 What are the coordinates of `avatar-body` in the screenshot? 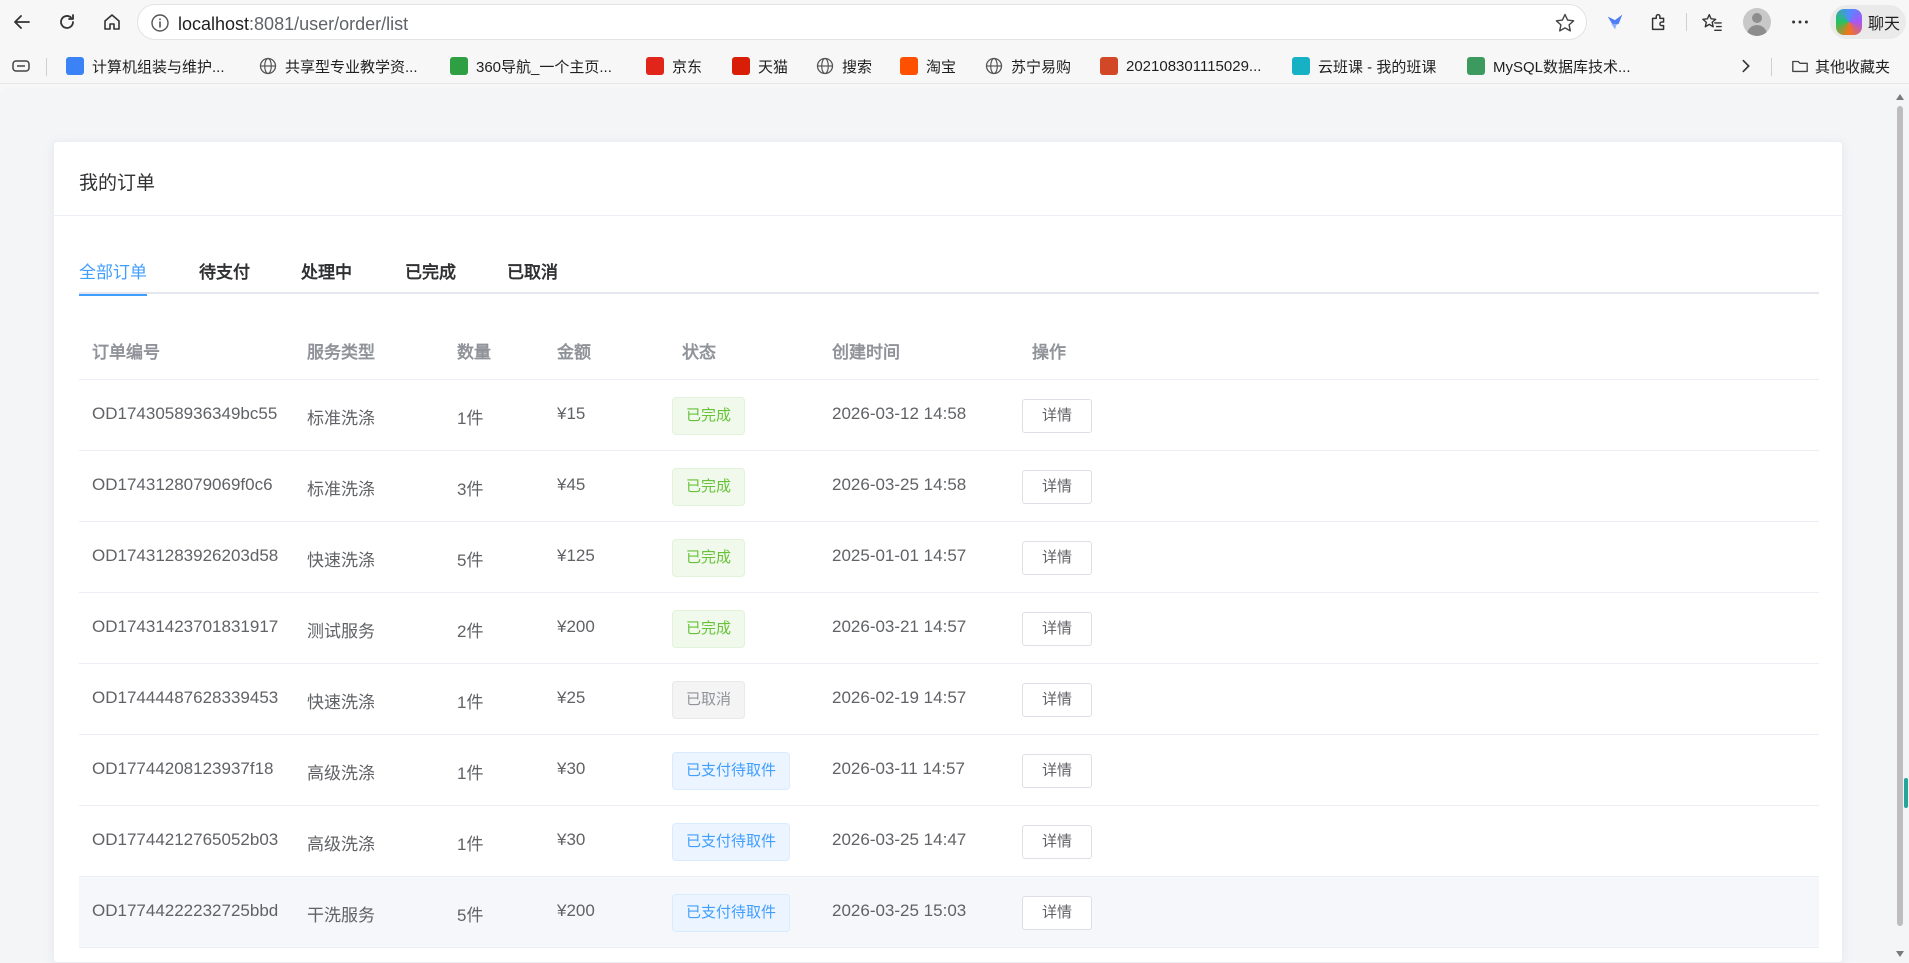 It's located at (1757, 30).